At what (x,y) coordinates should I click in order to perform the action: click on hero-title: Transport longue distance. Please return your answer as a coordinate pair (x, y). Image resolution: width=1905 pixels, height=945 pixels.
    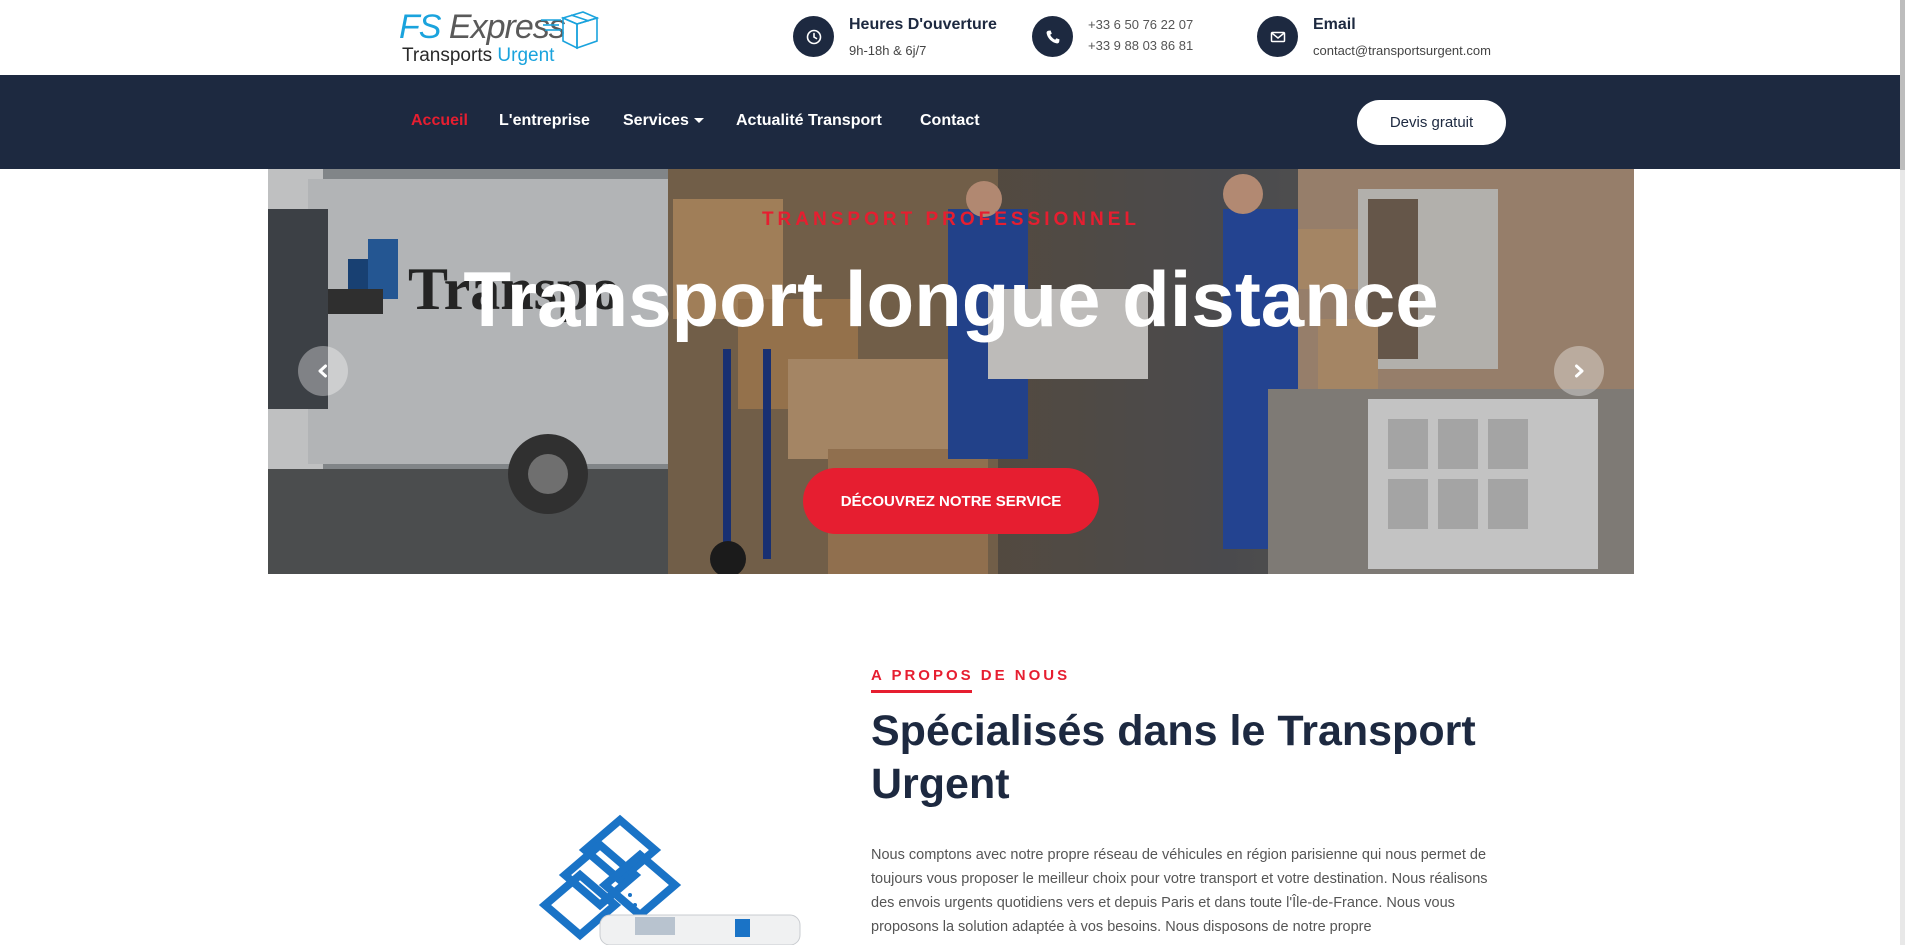
    Looking at the image, I should click on (951, 299).